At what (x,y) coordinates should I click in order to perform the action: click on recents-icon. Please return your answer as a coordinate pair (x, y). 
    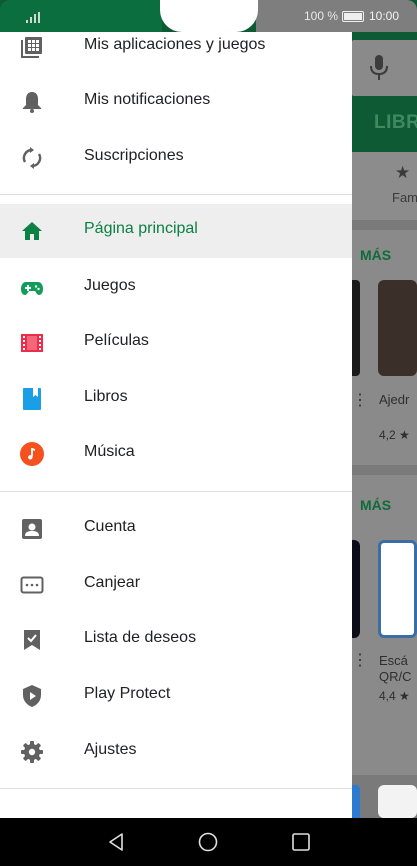
    Looking at the image, I should click on (301, 842).